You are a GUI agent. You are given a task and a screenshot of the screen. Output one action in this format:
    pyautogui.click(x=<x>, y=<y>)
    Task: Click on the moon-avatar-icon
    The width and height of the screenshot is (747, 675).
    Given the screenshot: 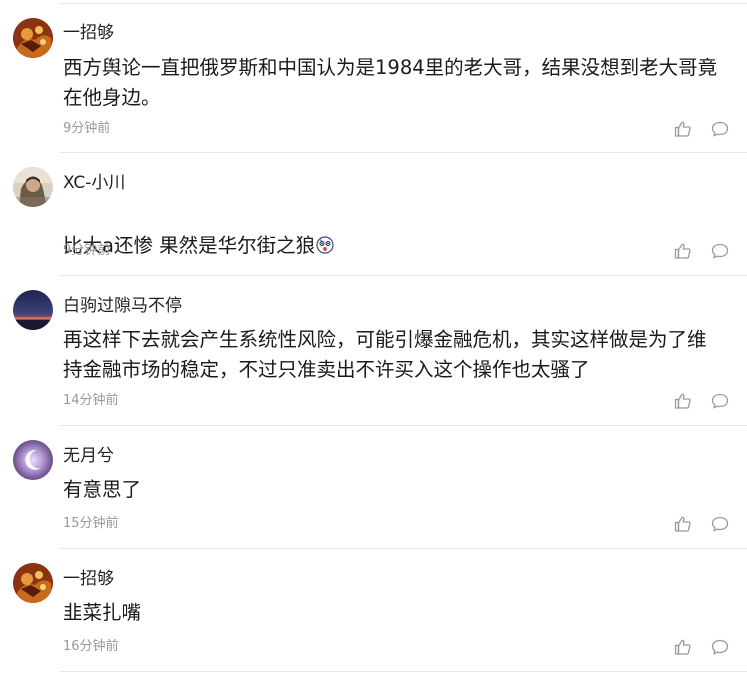 What is the action you would take?
    pyautogui.click(x=33, y=460)
    